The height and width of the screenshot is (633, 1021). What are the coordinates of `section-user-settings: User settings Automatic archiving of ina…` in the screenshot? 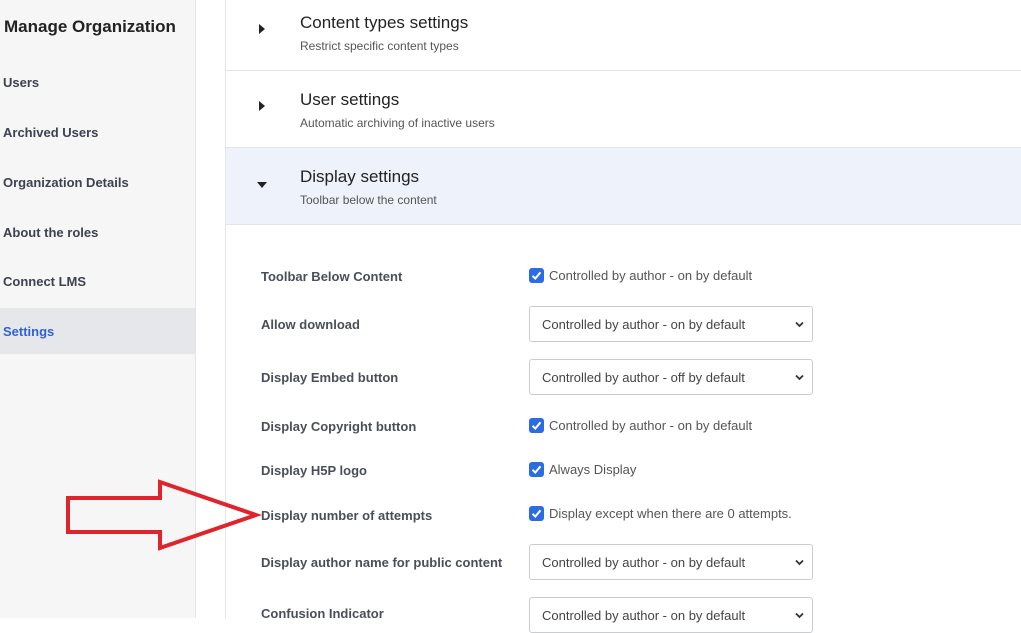 It's located at (623, 109).